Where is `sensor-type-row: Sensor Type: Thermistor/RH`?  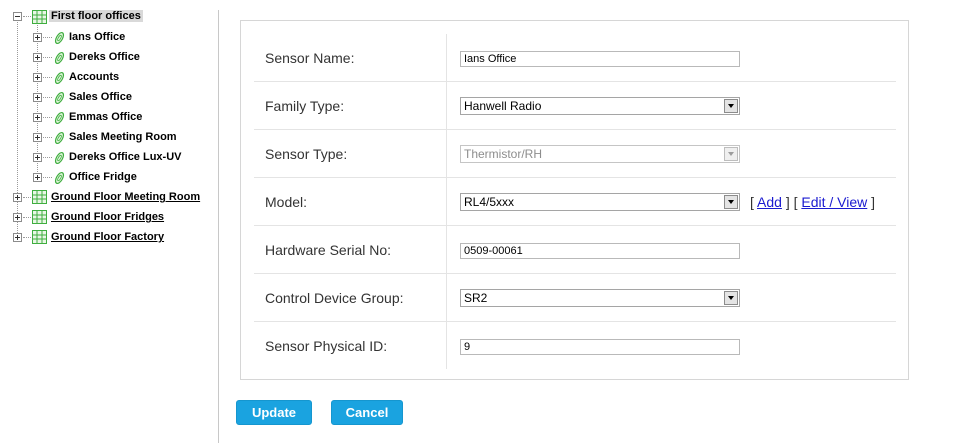 sensor-type-row: Sensor Type: Thermistor/RH is located at coordinates (575, 154).